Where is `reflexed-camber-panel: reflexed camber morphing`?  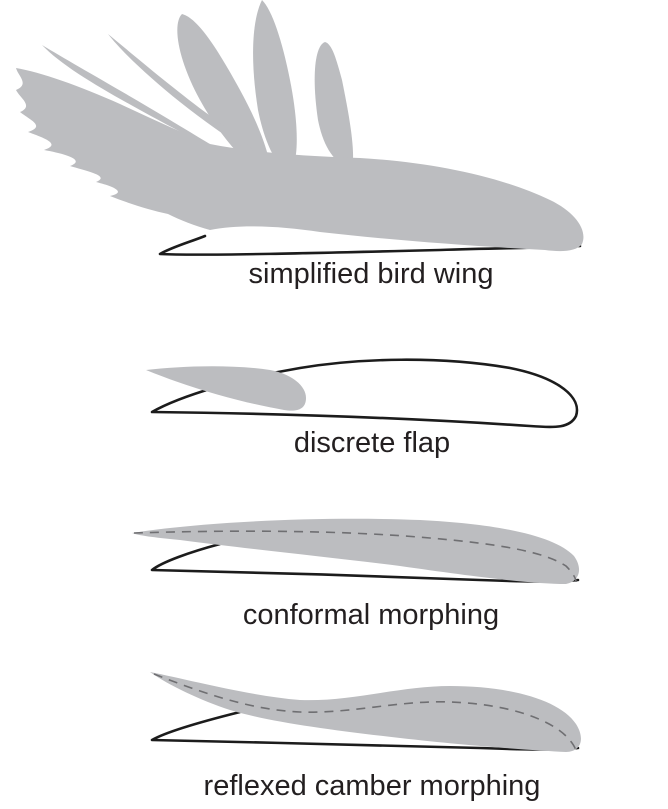 reflexed-camber-panel: reflexed camber morphing is located at coordinates (365, 737).